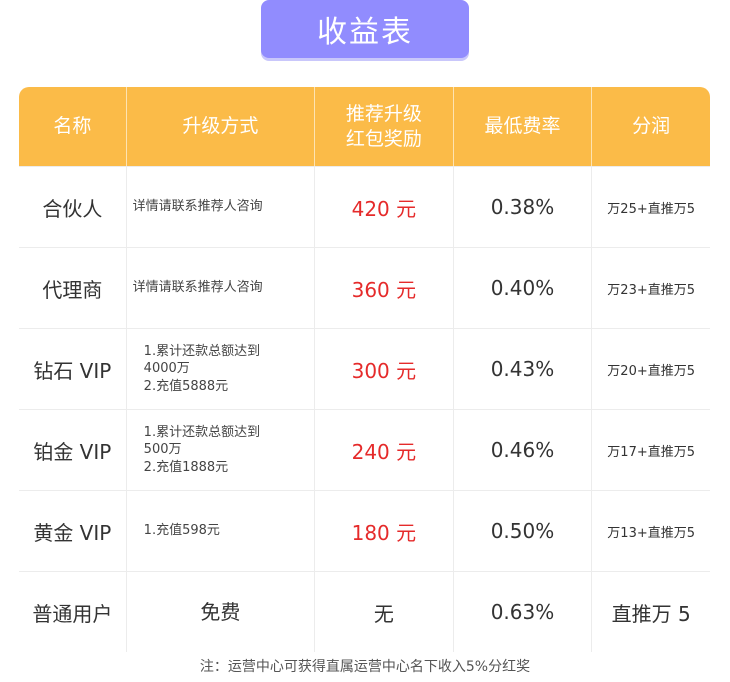 The width and height of the screenshot is (730, 682). Describe the element at coordinates (166, 369) in the screenshot. I see `upgrade-method-line: 4000万` at that location.